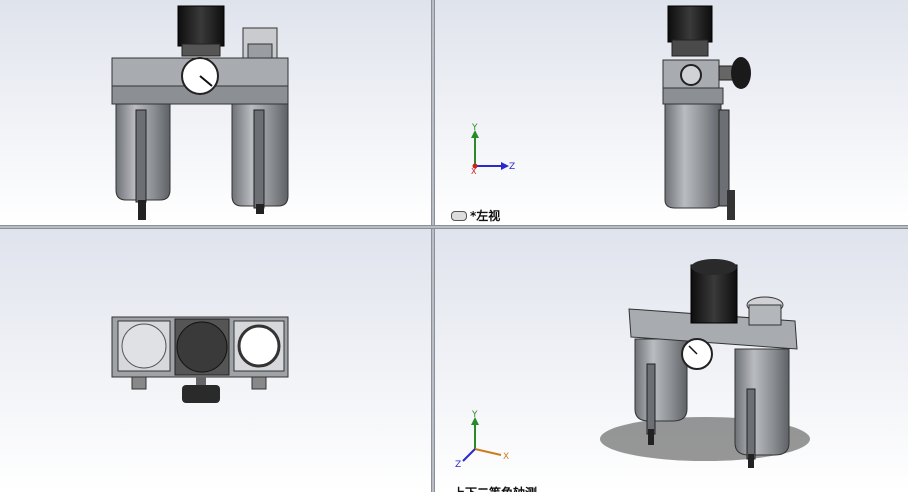  What do you see at coordinates (201, 26) in the screenshot?
I see `regulator-knob` at bounding box center [201, 26].